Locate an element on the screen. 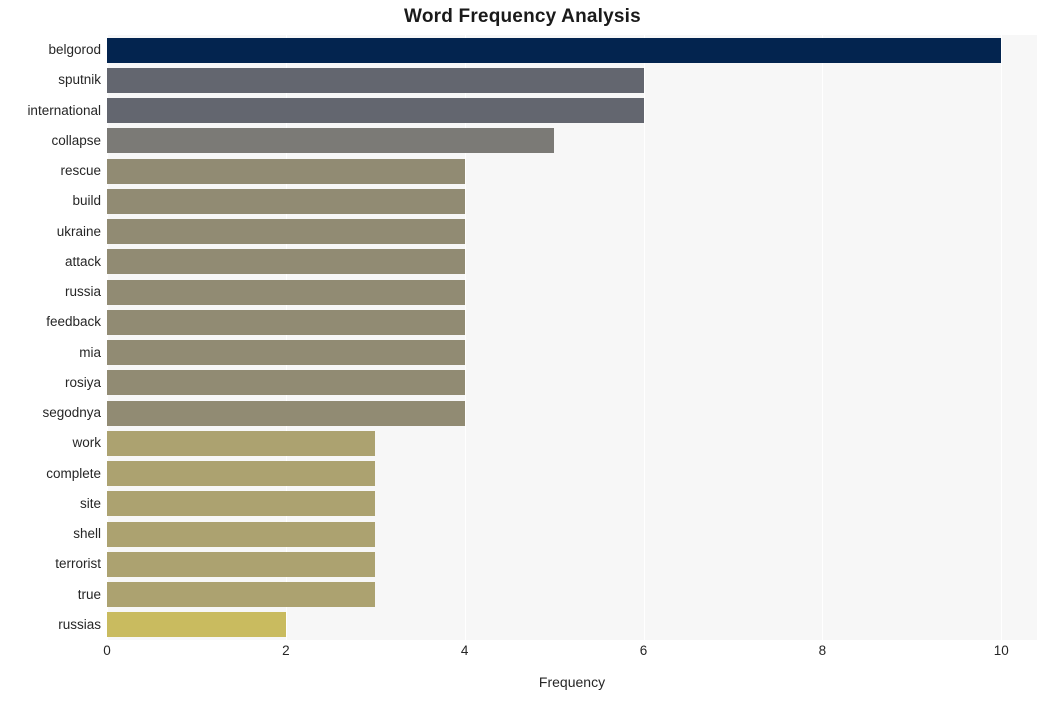 The image size is (1045, 701). y-tick-label: collapse is located at coordinates (76, 140).